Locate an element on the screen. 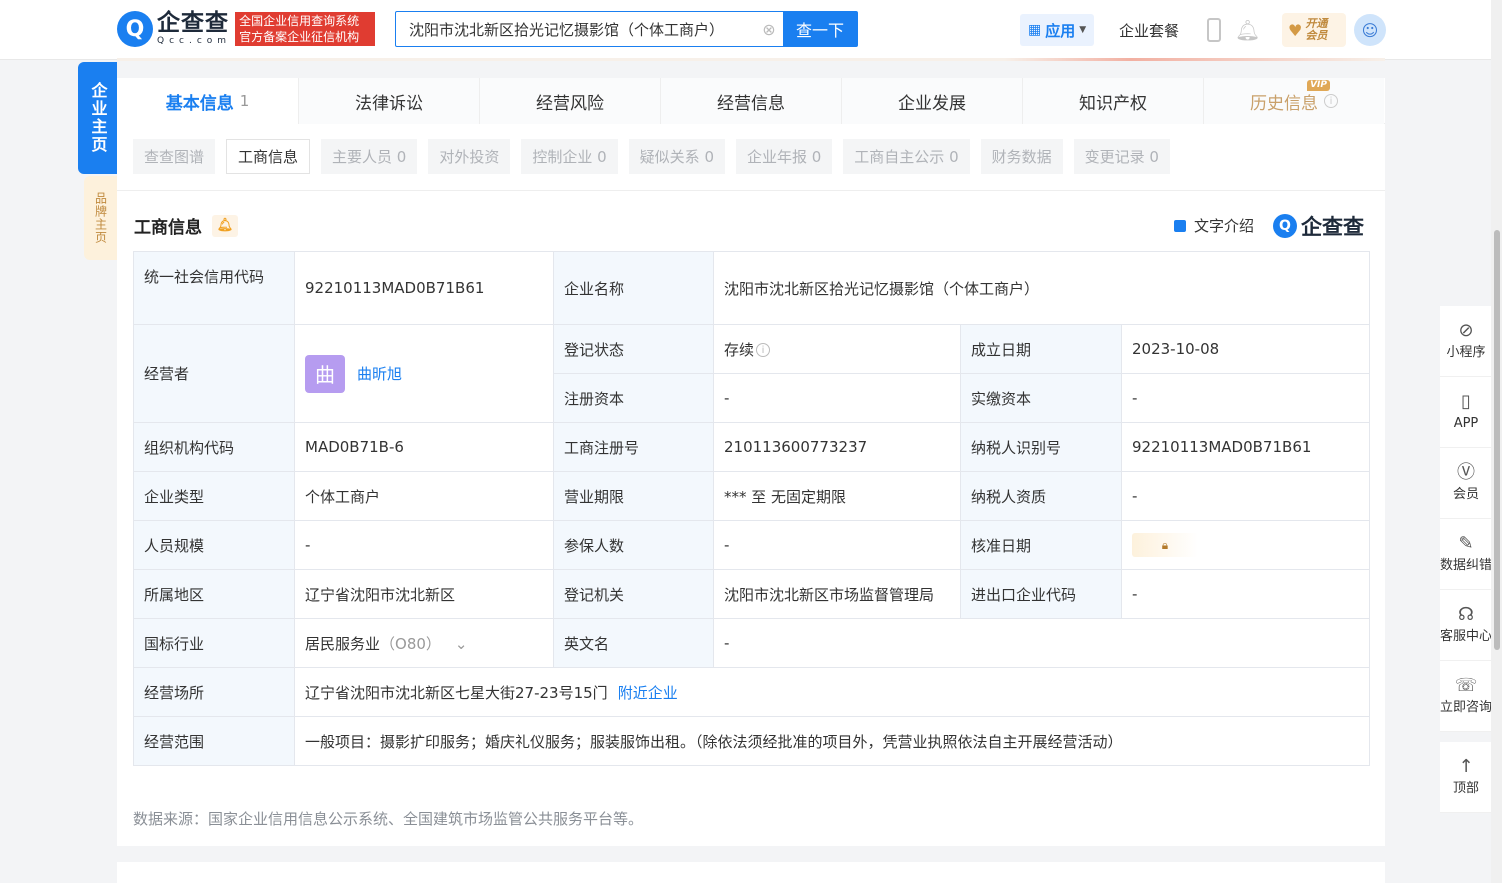 This screenshot has height=883, width=1502. next-panel is located at coordinates (751, 872).